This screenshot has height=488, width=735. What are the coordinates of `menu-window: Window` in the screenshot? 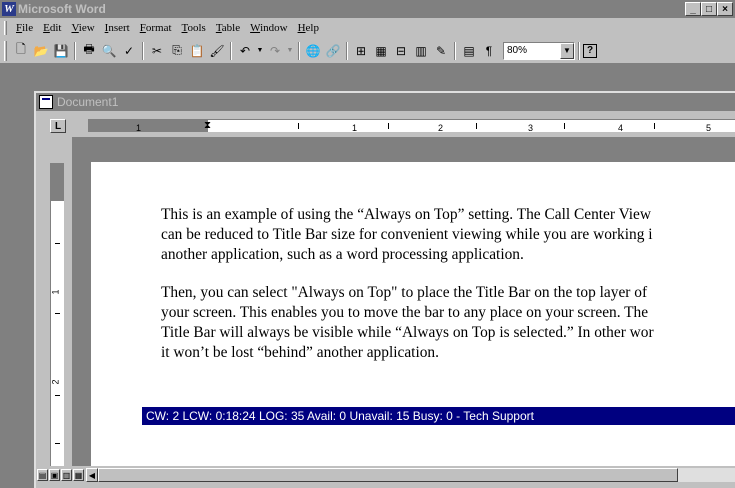 It's located at (268, 28).